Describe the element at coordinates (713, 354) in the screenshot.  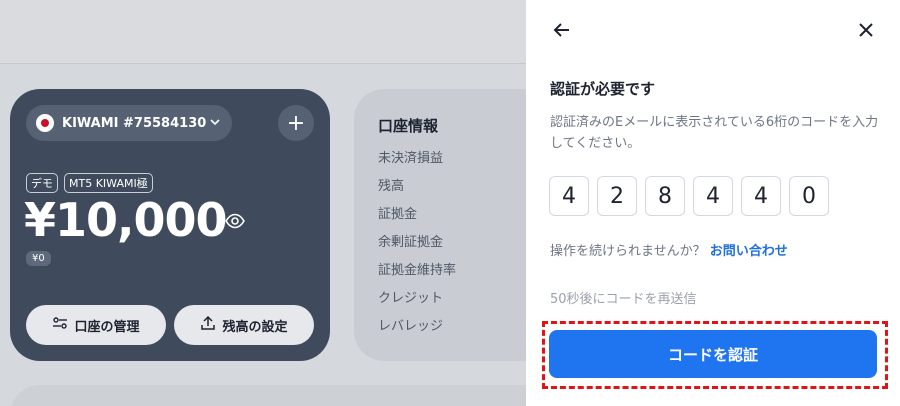
I see `verify-code-button: コードを認証` at that location.